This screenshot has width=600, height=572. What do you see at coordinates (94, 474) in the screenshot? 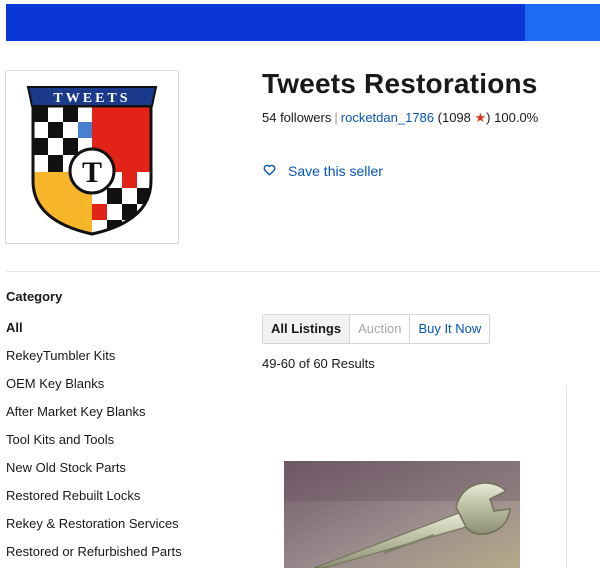
I see `category-item-new-old-stock: New Old Stock Parts` at bounding box center [94, 474].